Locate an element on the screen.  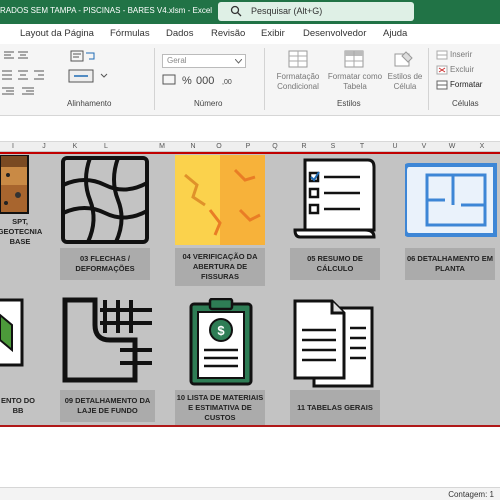
column-header: T is located at coordinates (362, 146).